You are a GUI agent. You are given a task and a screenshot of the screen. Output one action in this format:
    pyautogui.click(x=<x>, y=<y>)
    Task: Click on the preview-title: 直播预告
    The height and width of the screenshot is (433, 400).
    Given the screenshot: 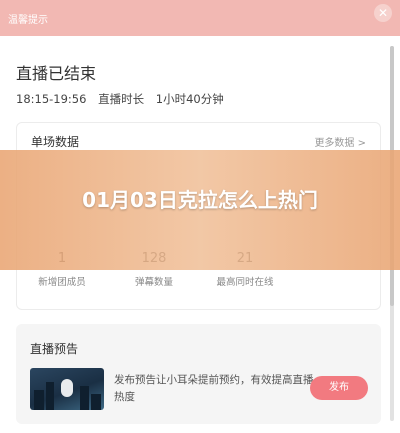 What is the action you would take?
    pyautogui.click(x=54, y=349)
    